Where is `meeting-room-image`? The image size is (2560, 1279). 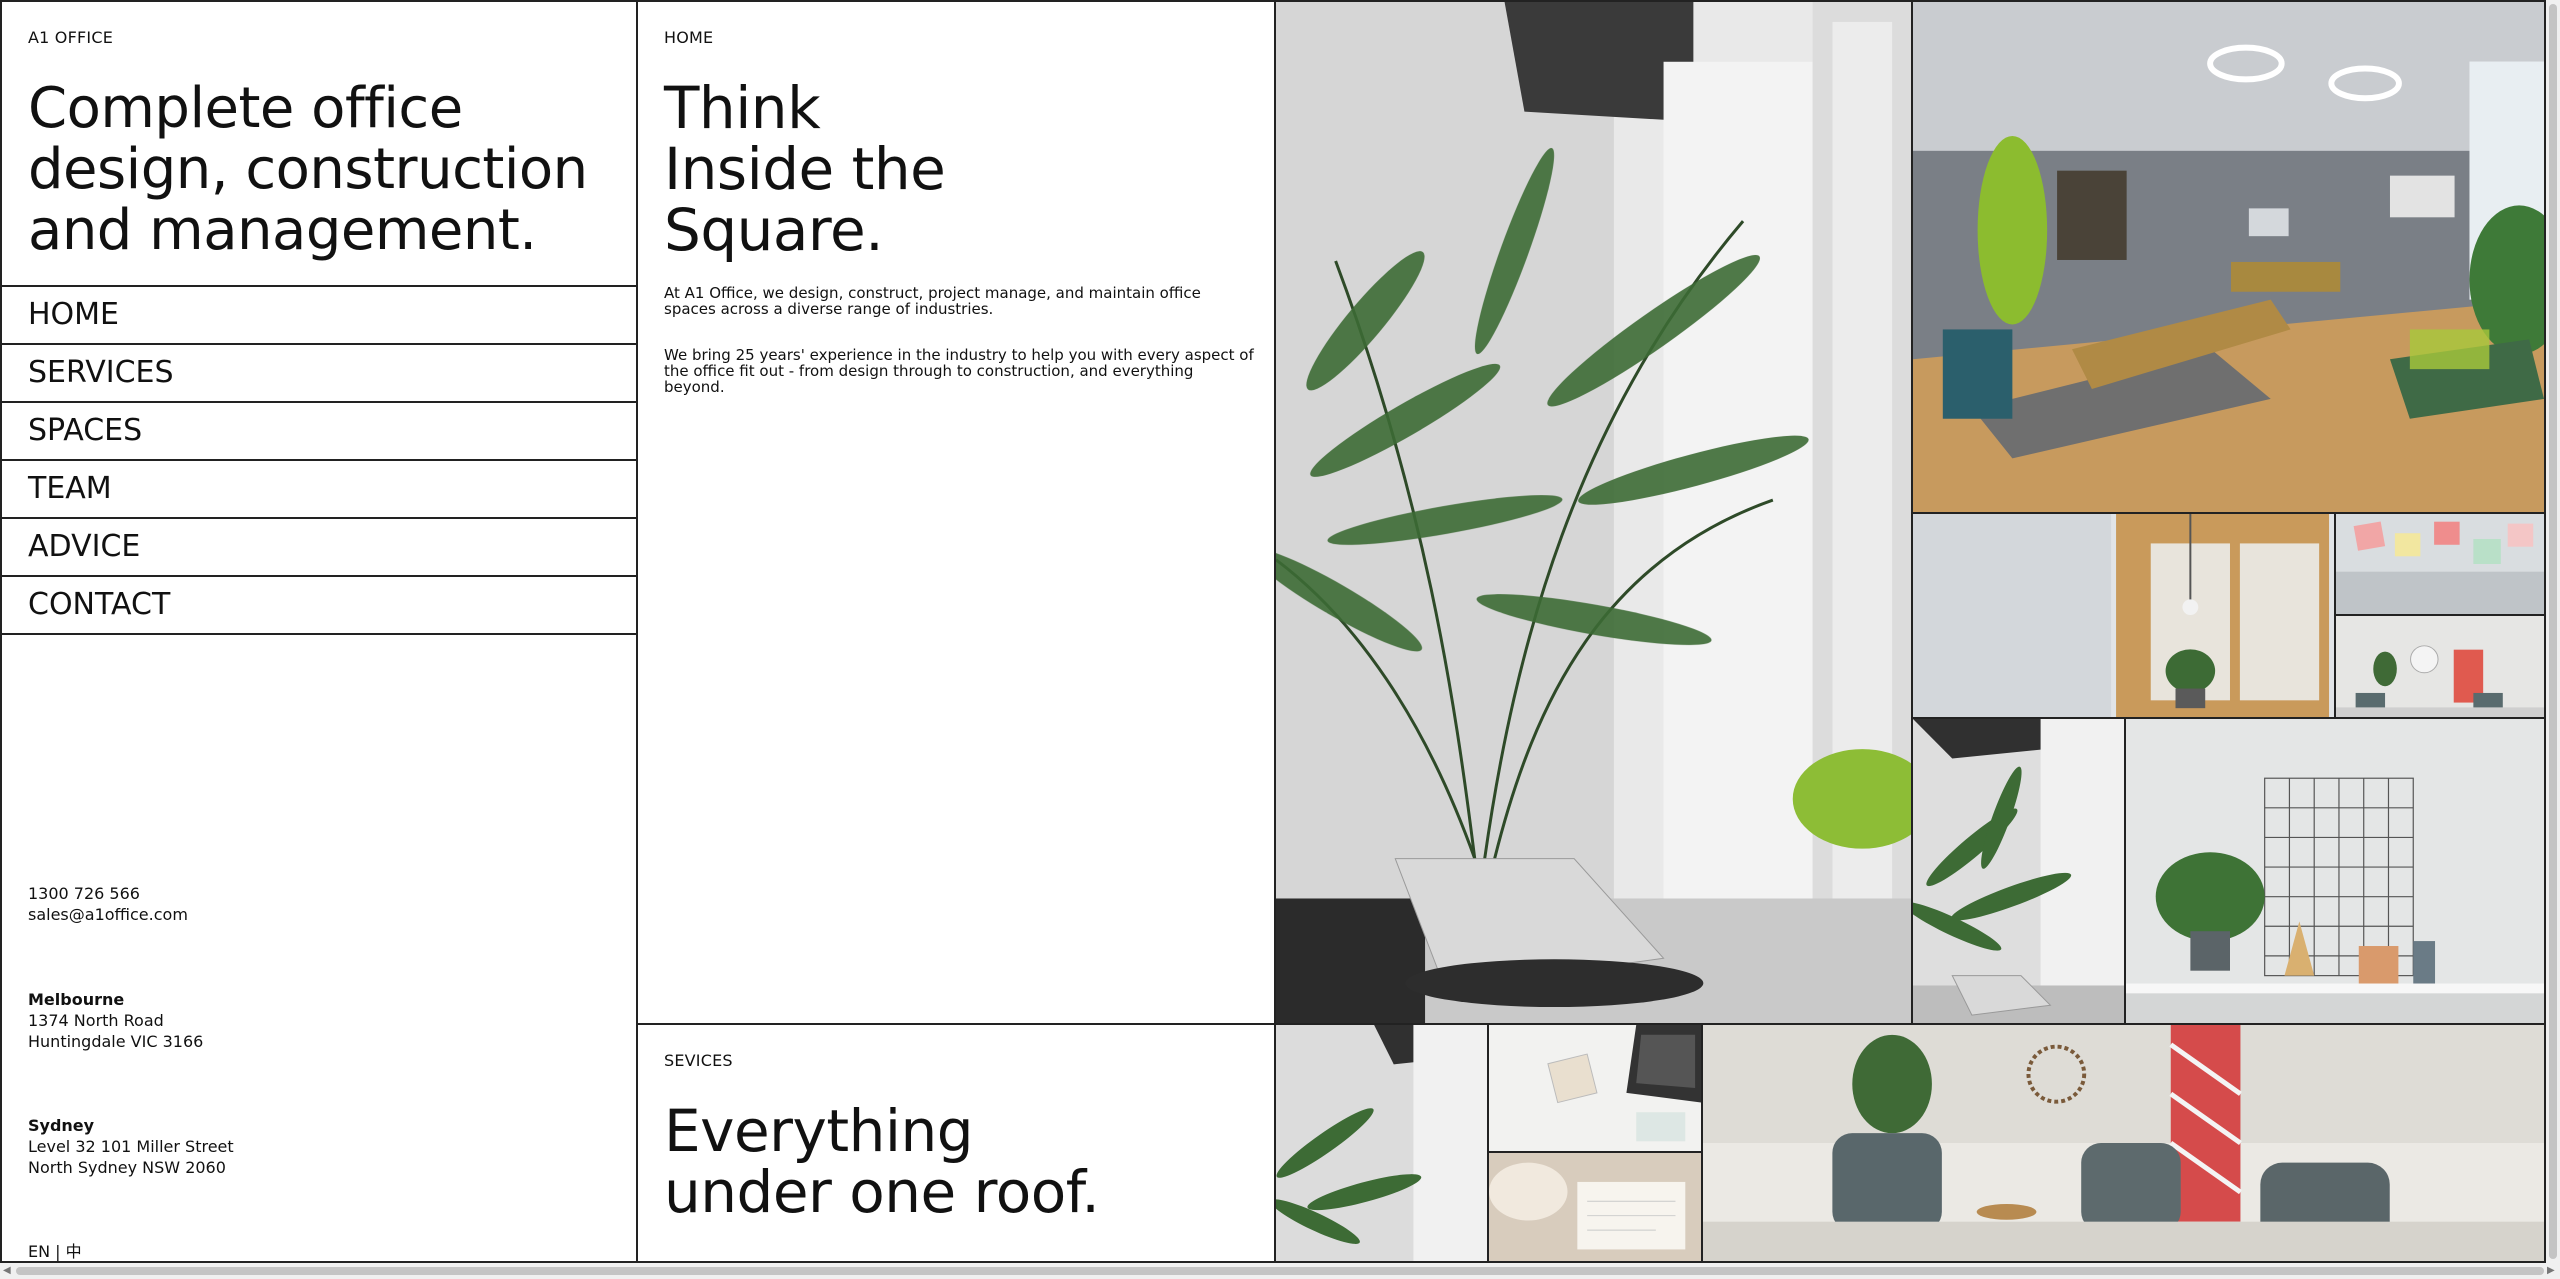
meeting-room-image is located at coordinates (2440, 666).